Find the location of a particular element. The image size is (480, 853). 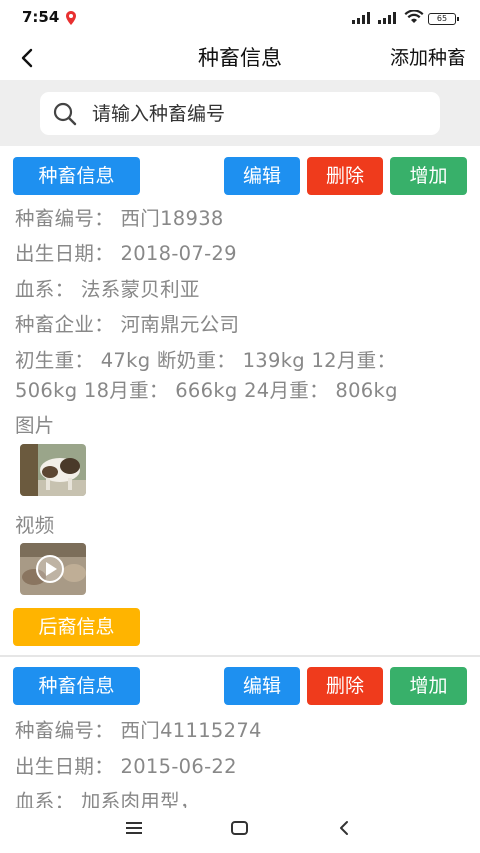

location-icon is located at coordinates (71, 19).